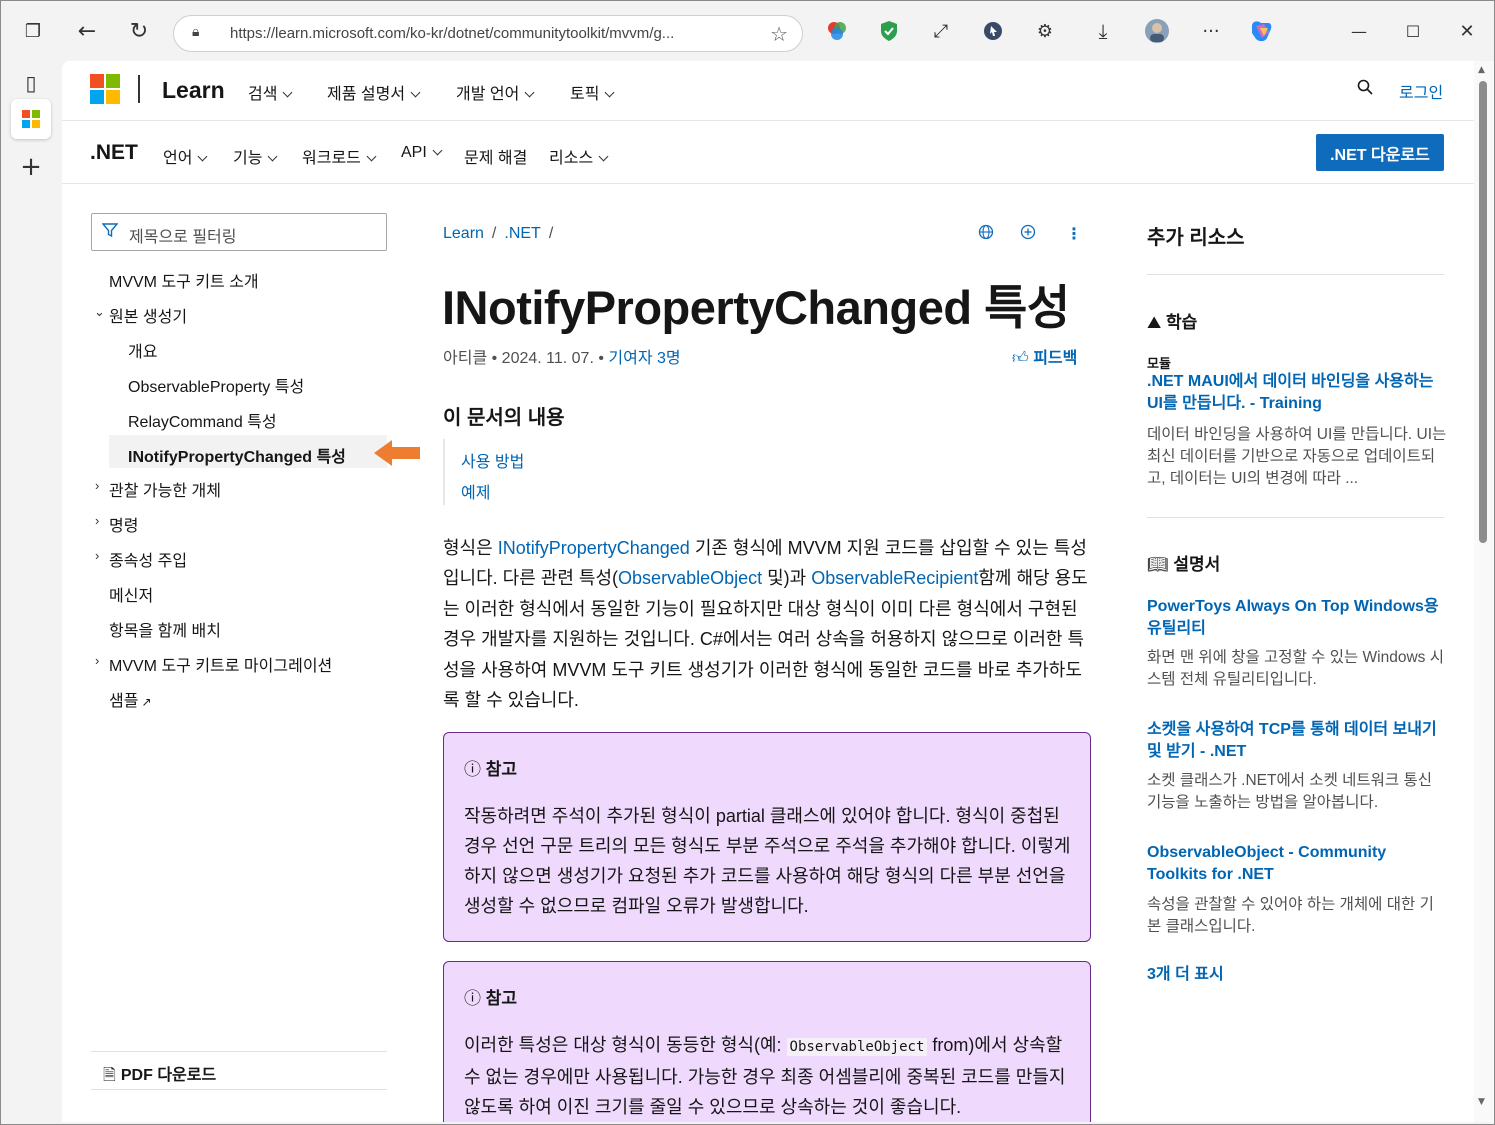 This screenshot has width=1495, height=1125. What do you see at coordinates (397, 453) in the screenshot?
I see `orange-pointer-arrow` at bounding box center [397, 453].